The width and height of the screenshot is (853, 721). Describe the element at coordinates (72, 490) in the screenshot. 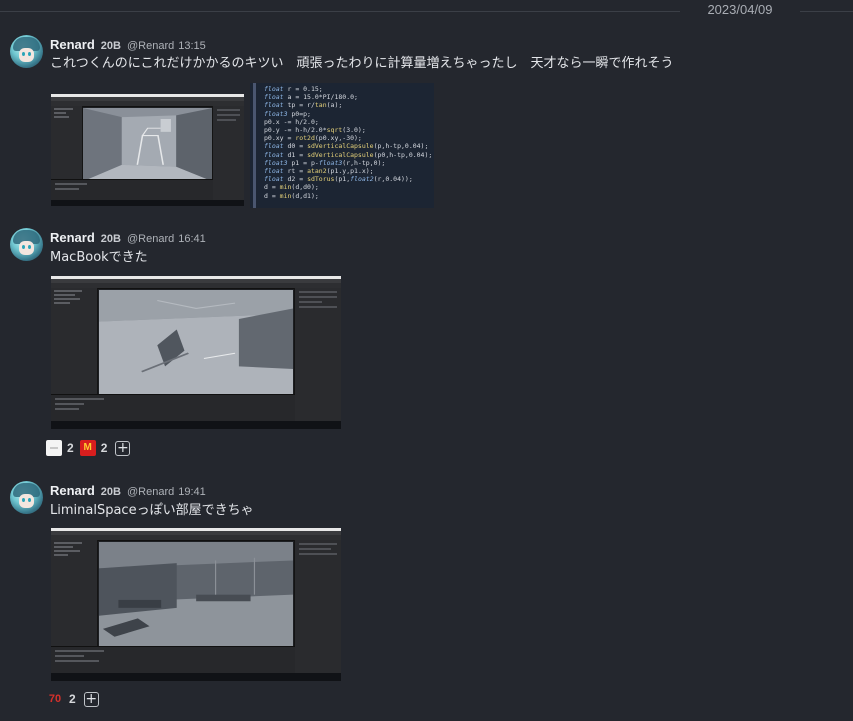

I see `author-name: Renard` at that location.